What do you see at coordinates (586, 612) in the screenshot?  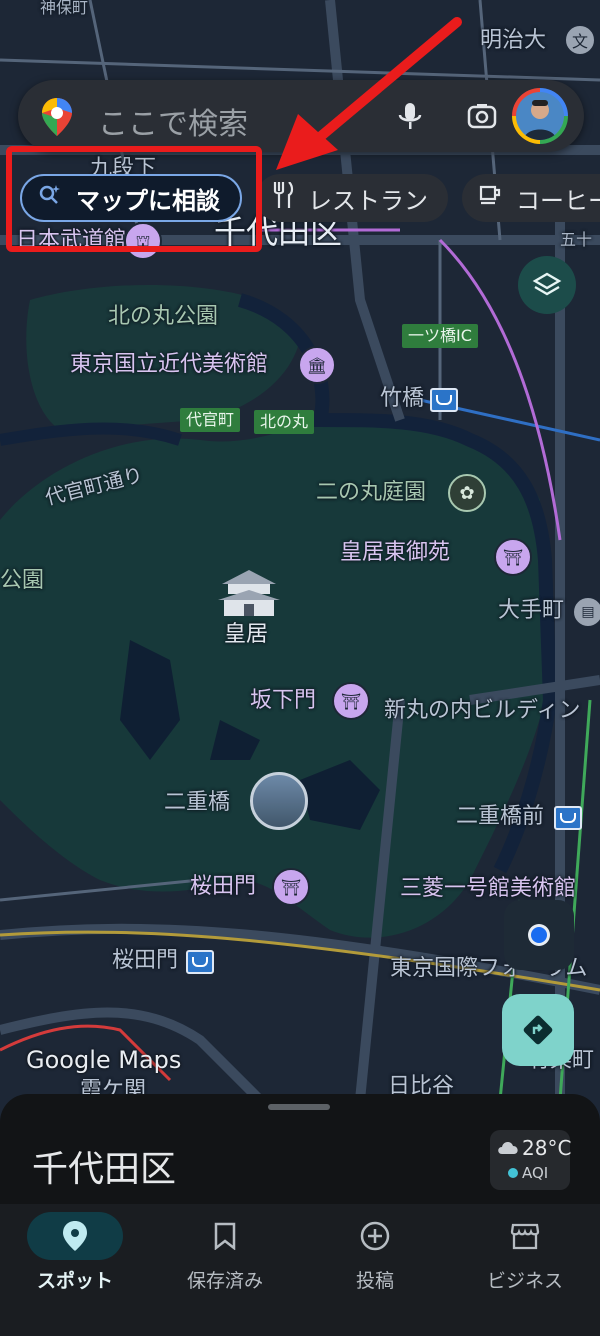 I see `train-station-icon: ▤` at bounding box center [586, 612].